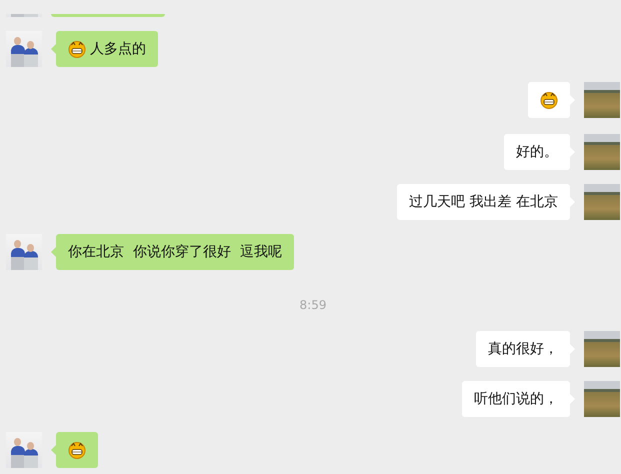  What do you see at coordinates (118, 49) in the screenshot?
I see `message-text: 人多点的` at bounding box center [118, 49].